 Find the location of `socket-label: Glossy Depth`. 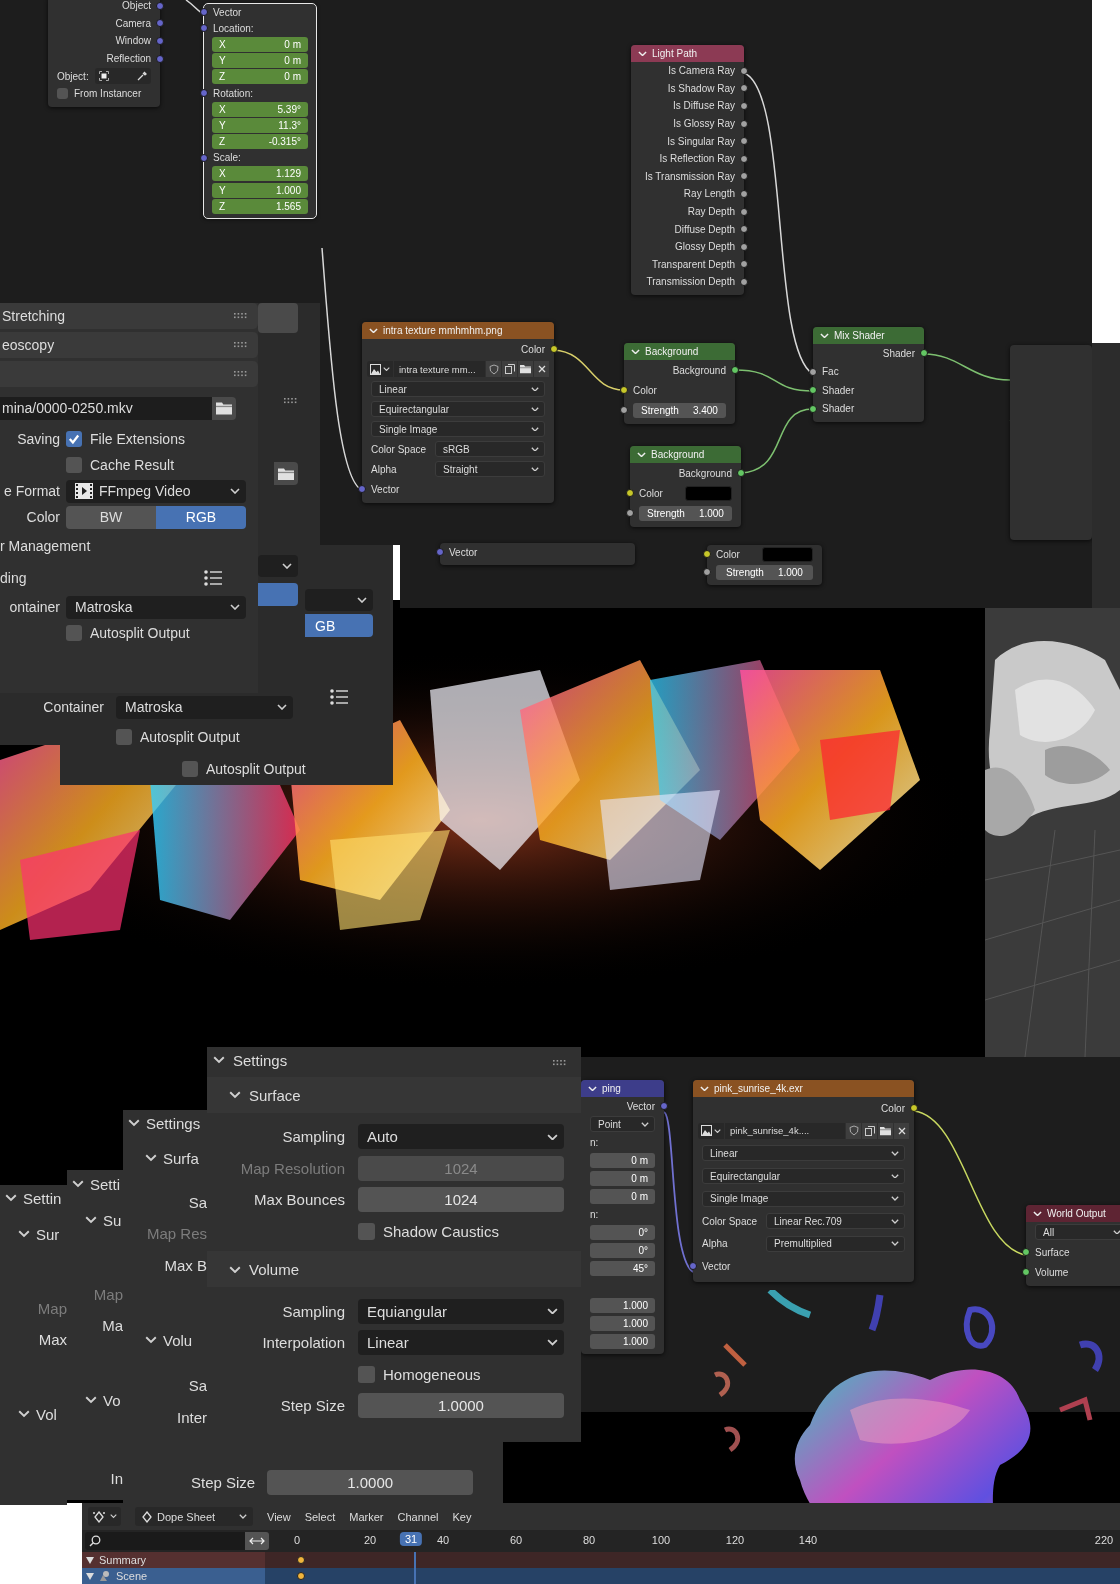

socket-label: Glossy Depth is located at coordinates (704, 247).